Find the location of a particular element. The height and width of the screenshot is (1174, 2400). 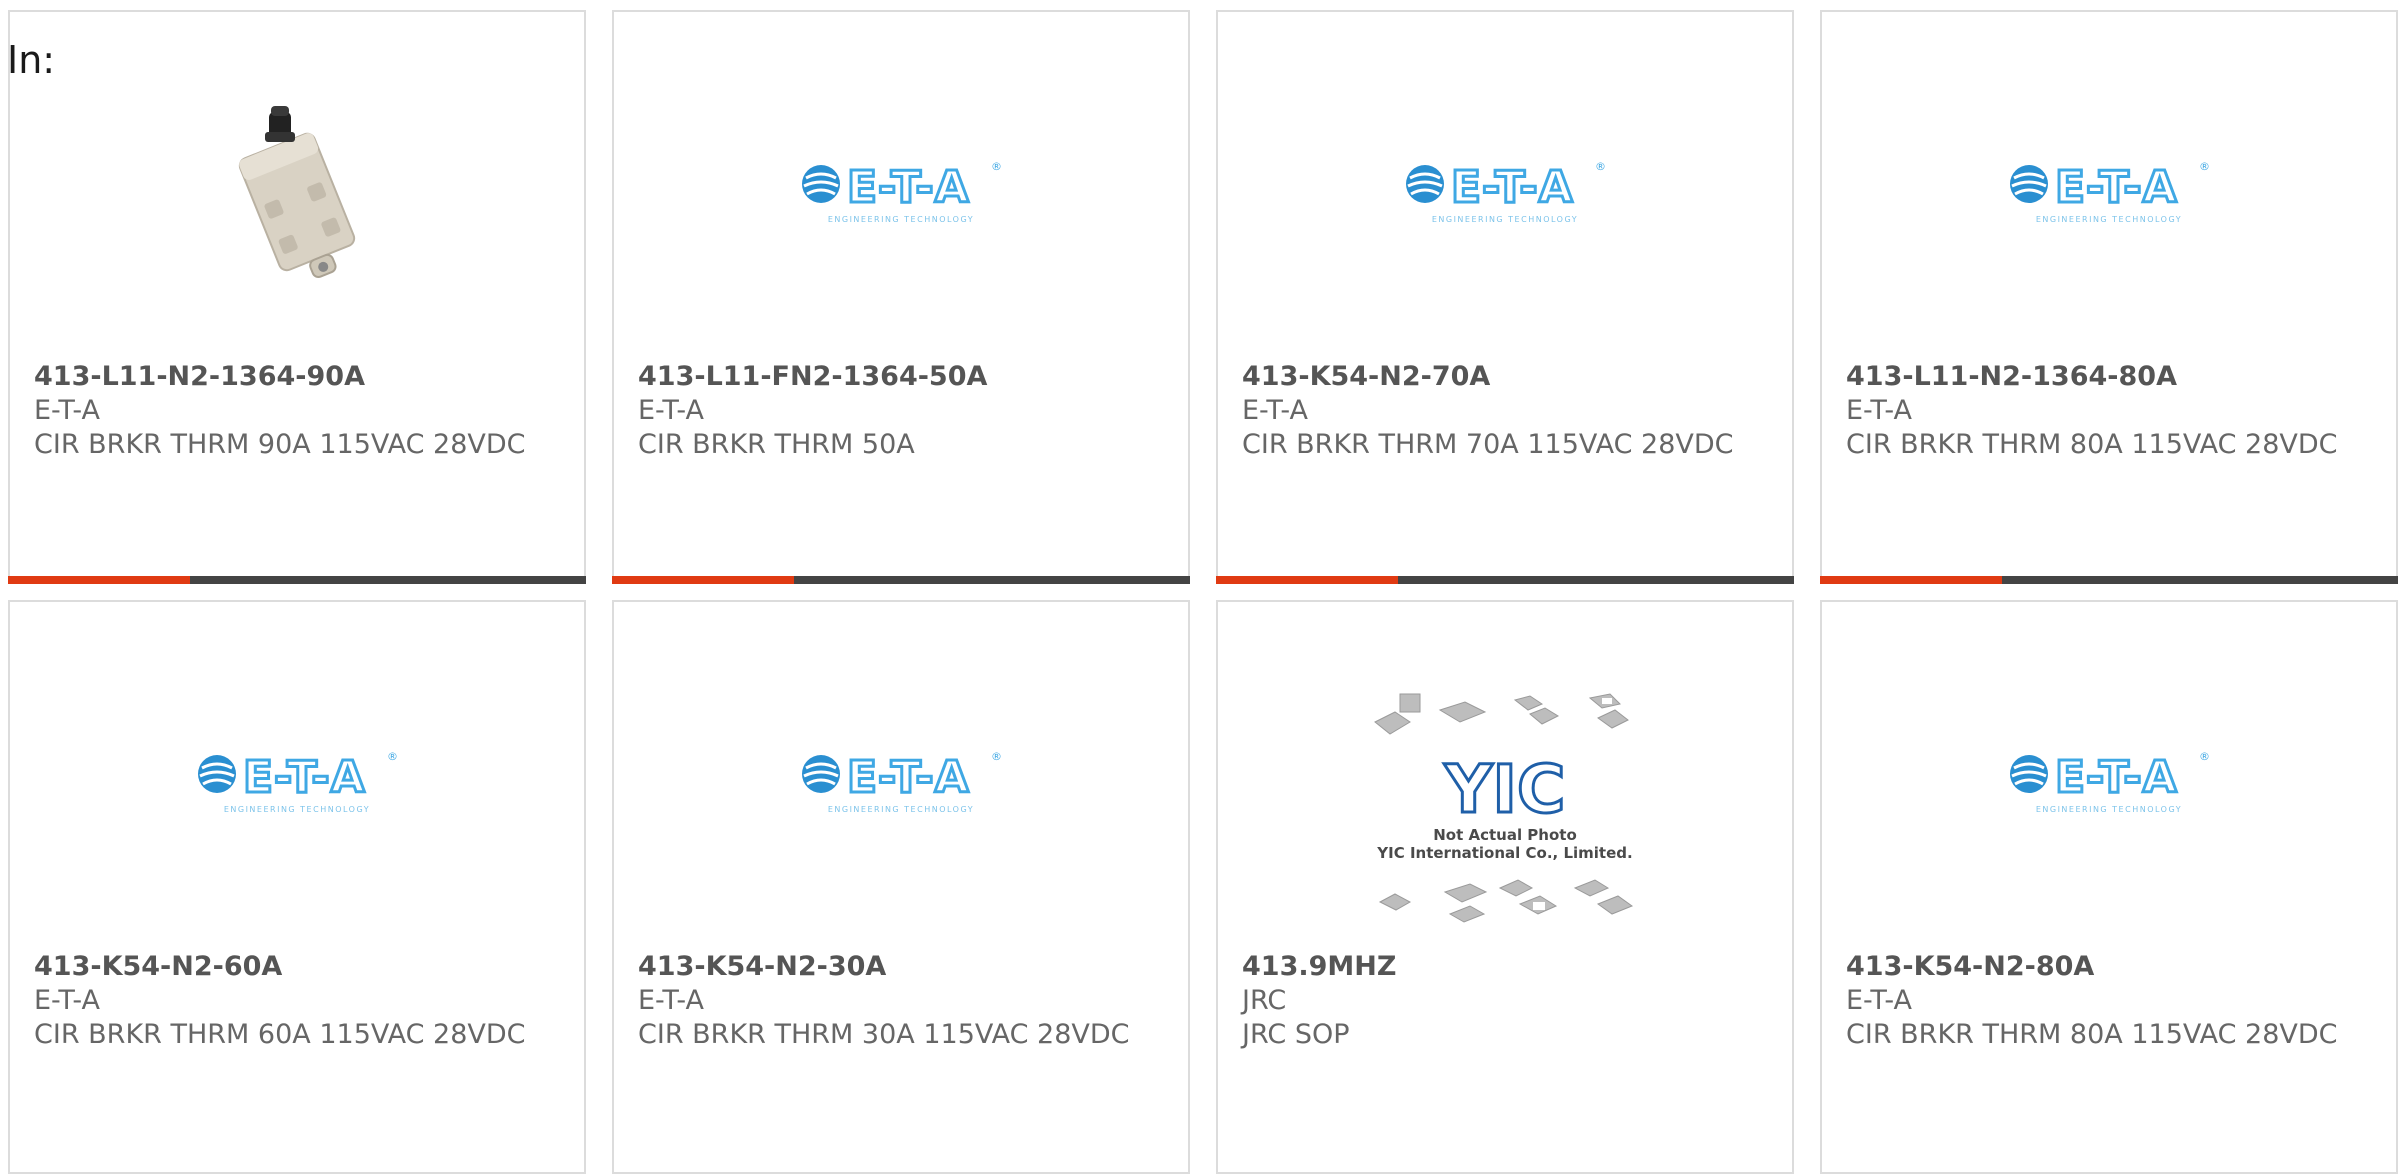

description: CIR BRKR THRM 90A 115VAC 28VDC is located at coordinates (280, 444).